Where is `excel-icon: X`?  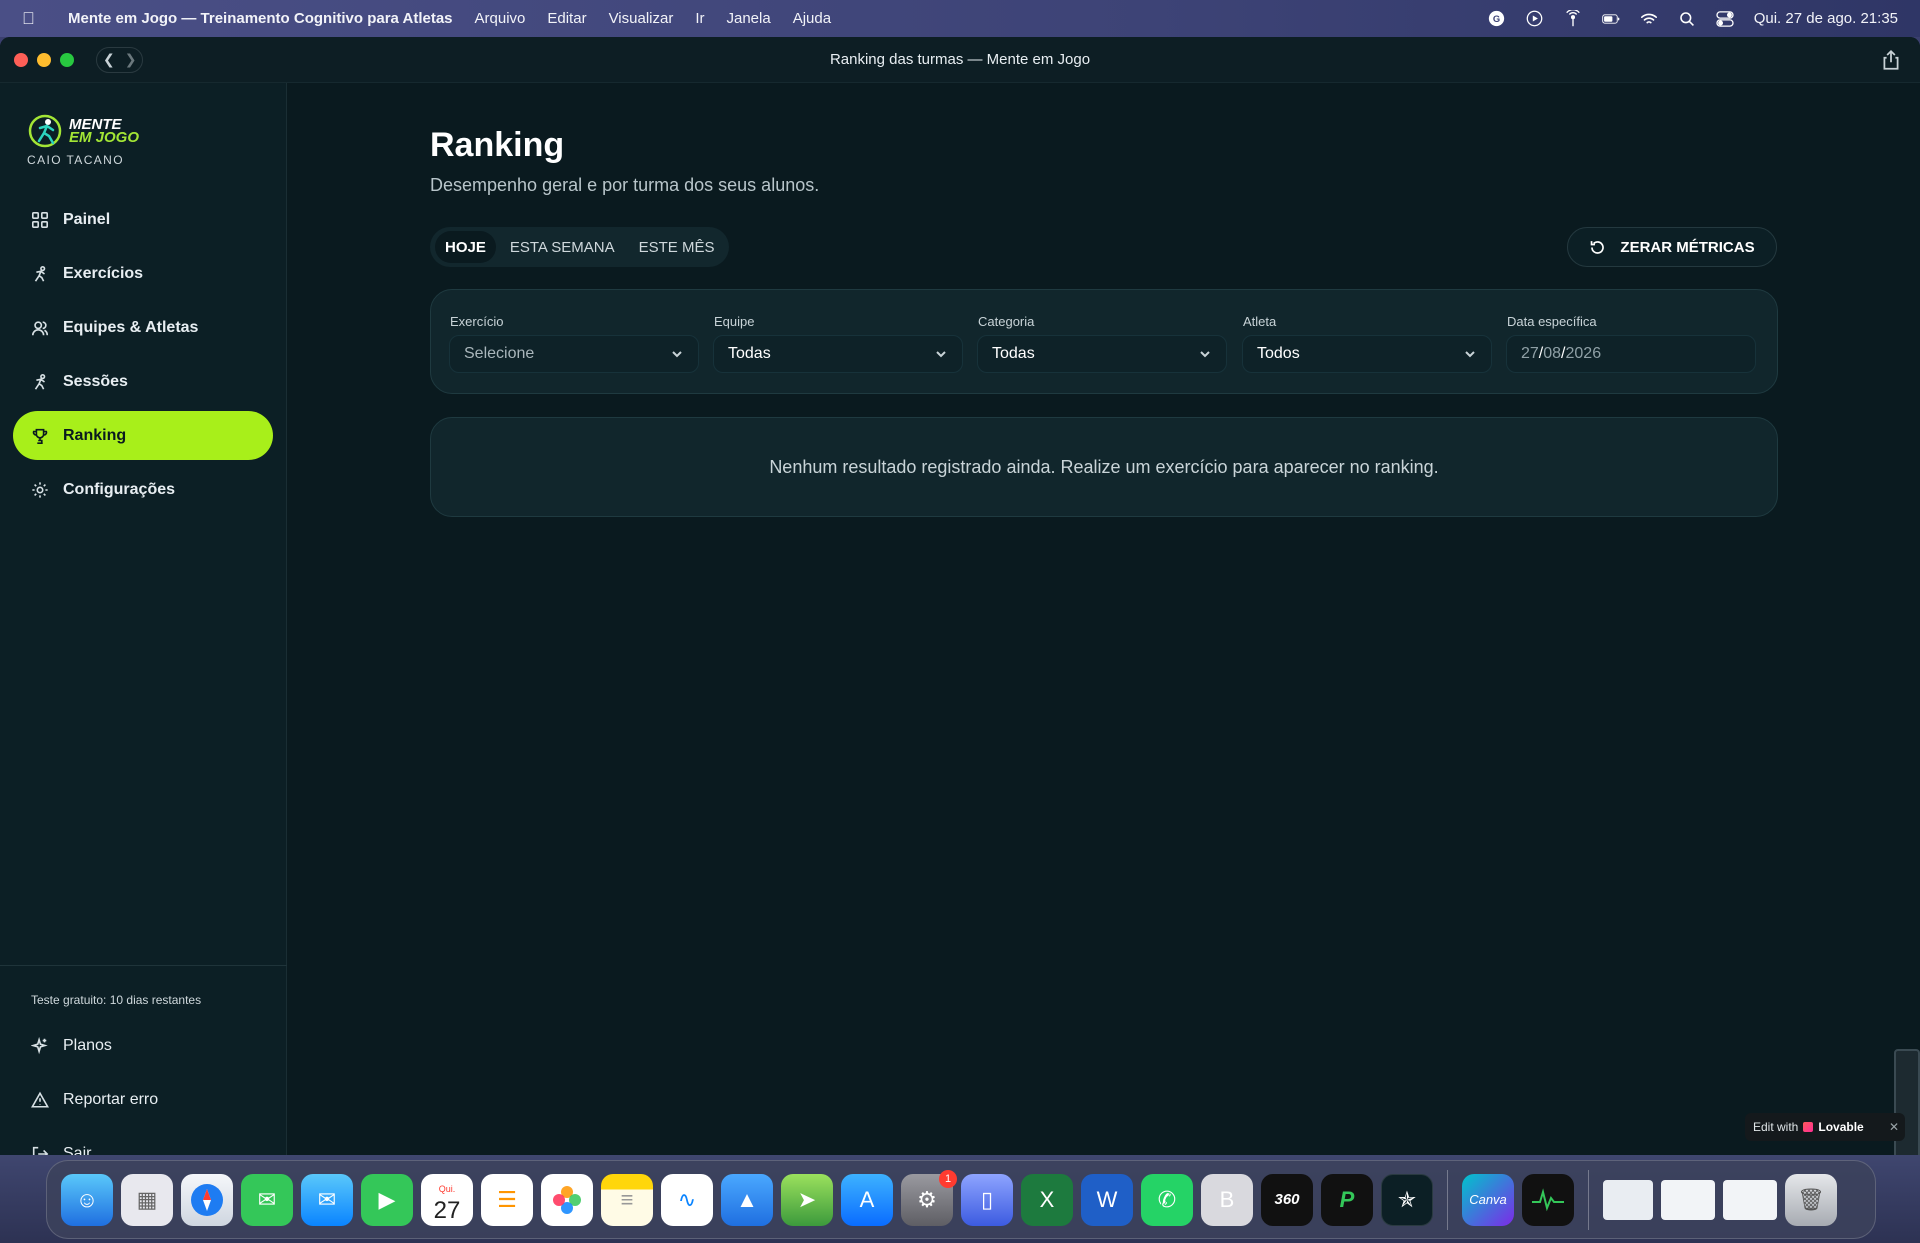 excel-icon: X is located at coordinates (1047, 1199).